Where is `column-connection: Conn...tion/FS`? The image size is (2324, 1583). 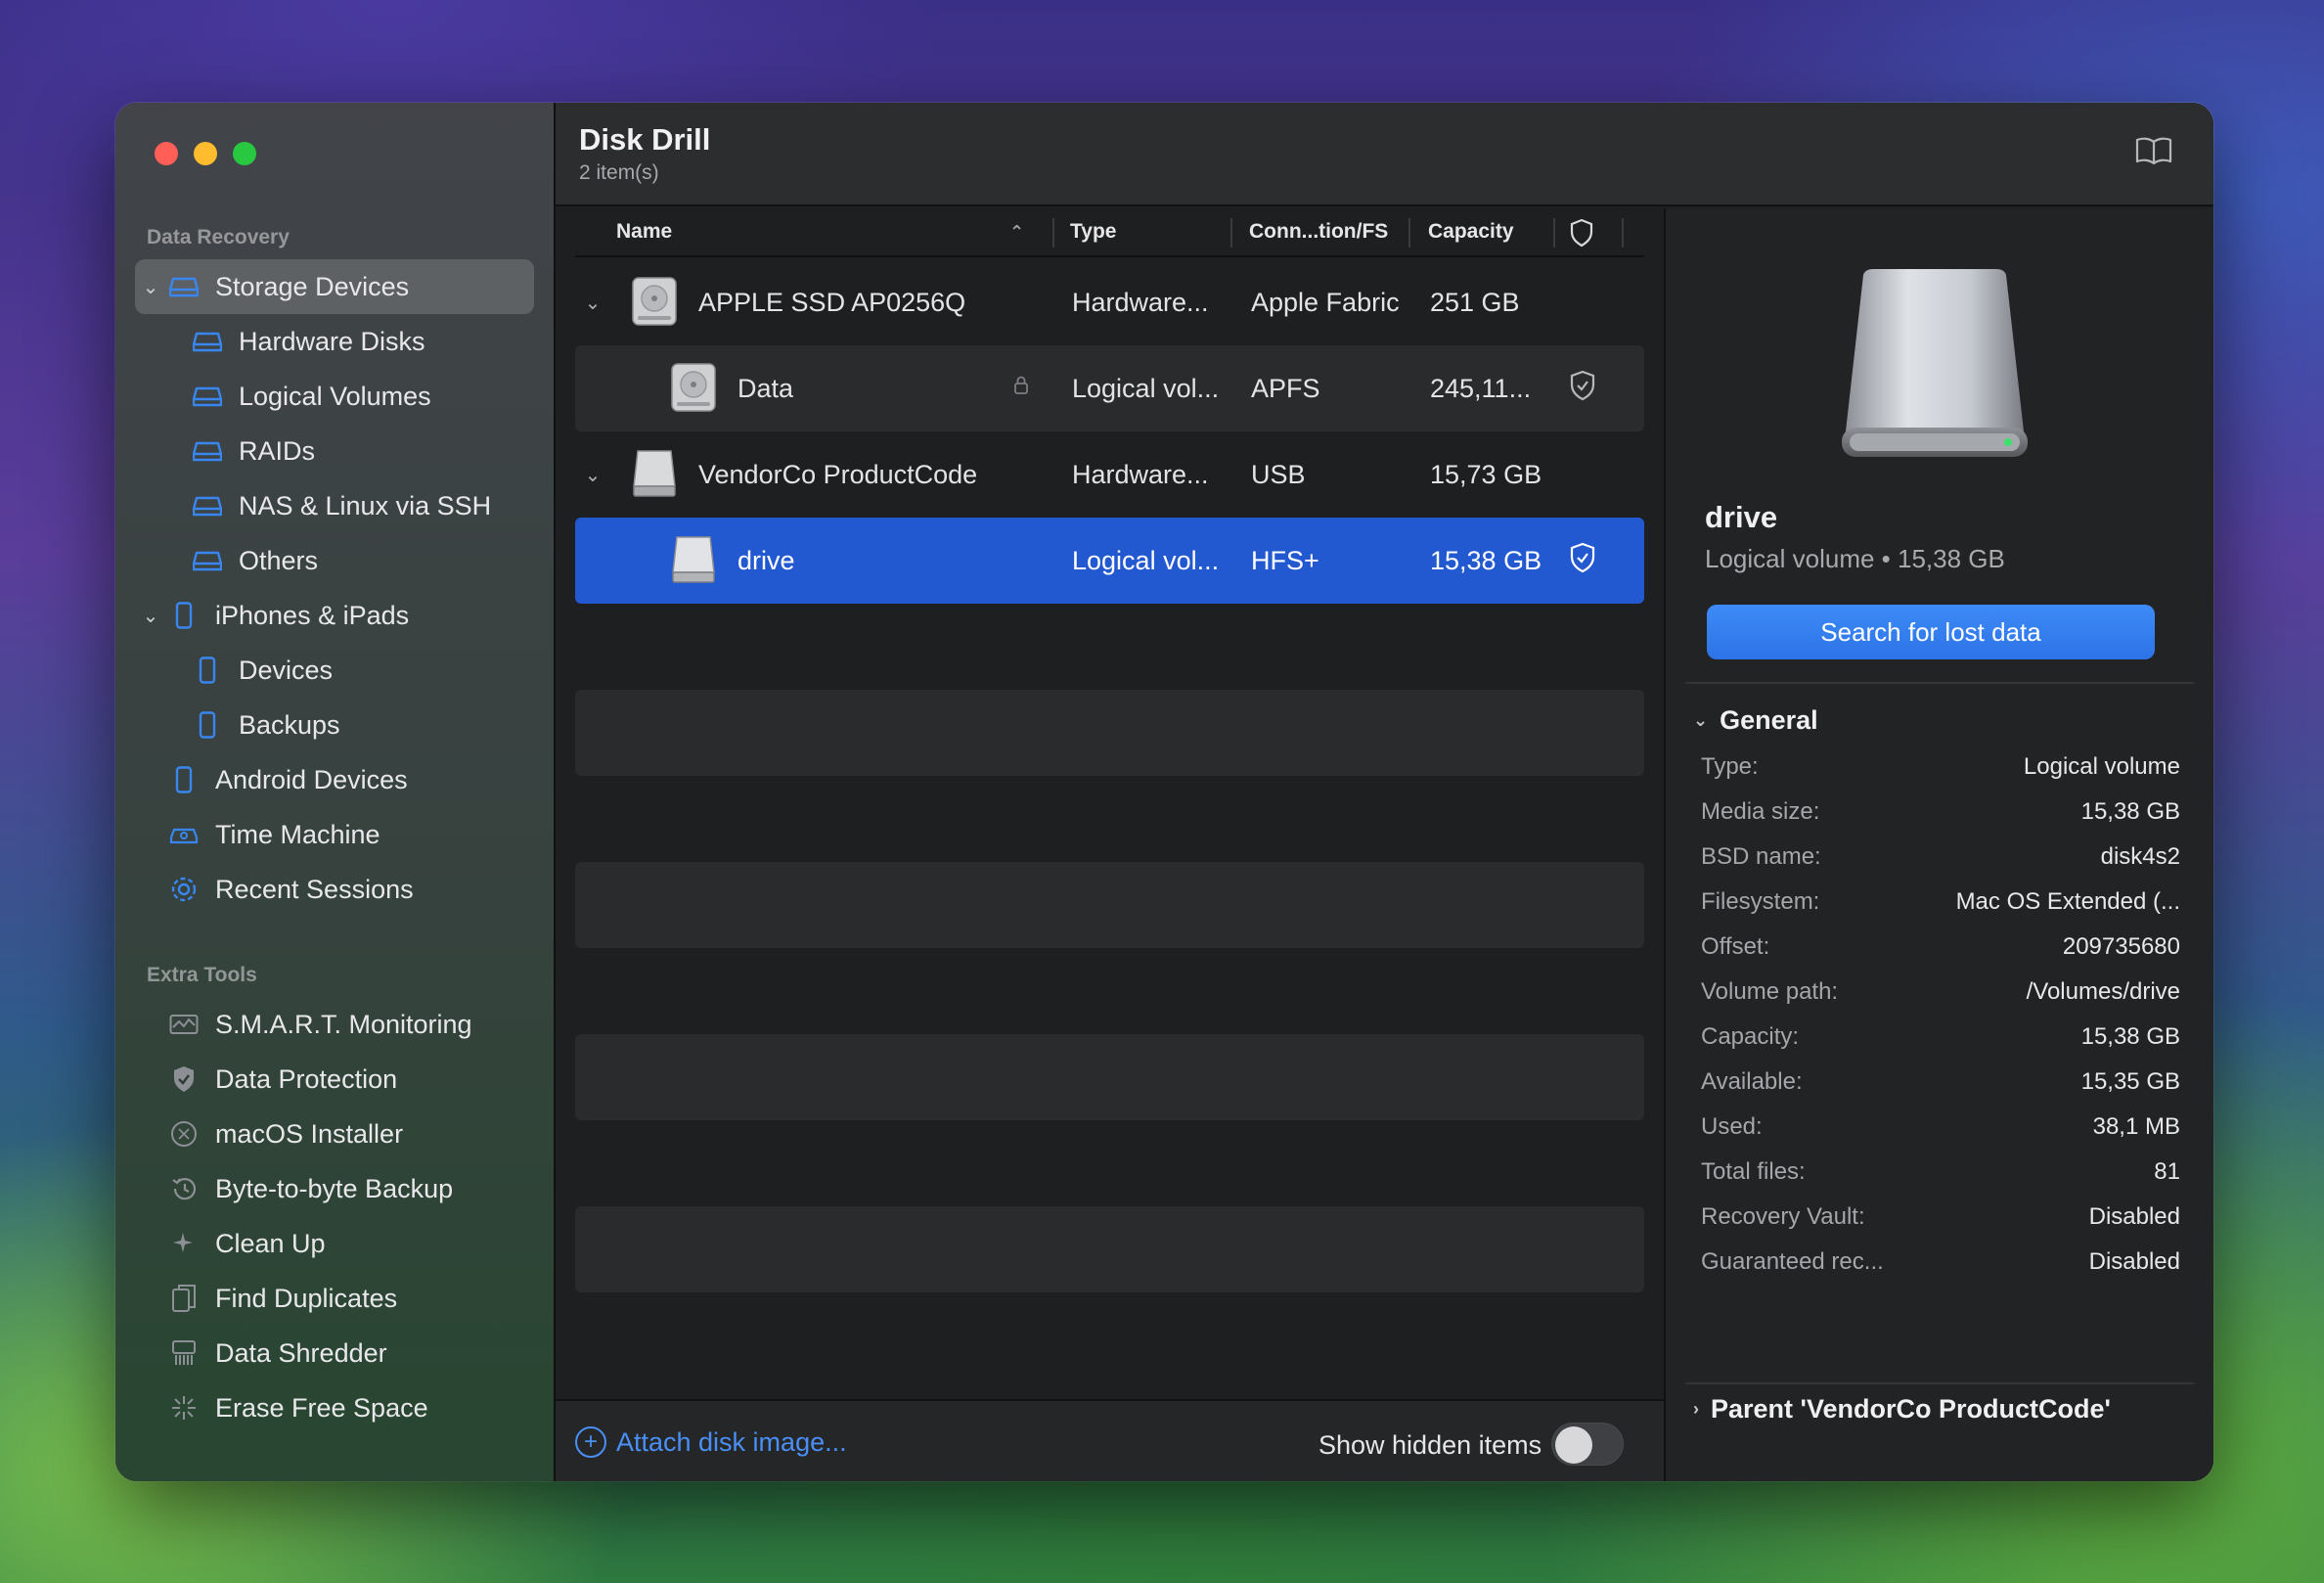 column-connection: Conn...tion/FS is located at coordinates (1319, 232).